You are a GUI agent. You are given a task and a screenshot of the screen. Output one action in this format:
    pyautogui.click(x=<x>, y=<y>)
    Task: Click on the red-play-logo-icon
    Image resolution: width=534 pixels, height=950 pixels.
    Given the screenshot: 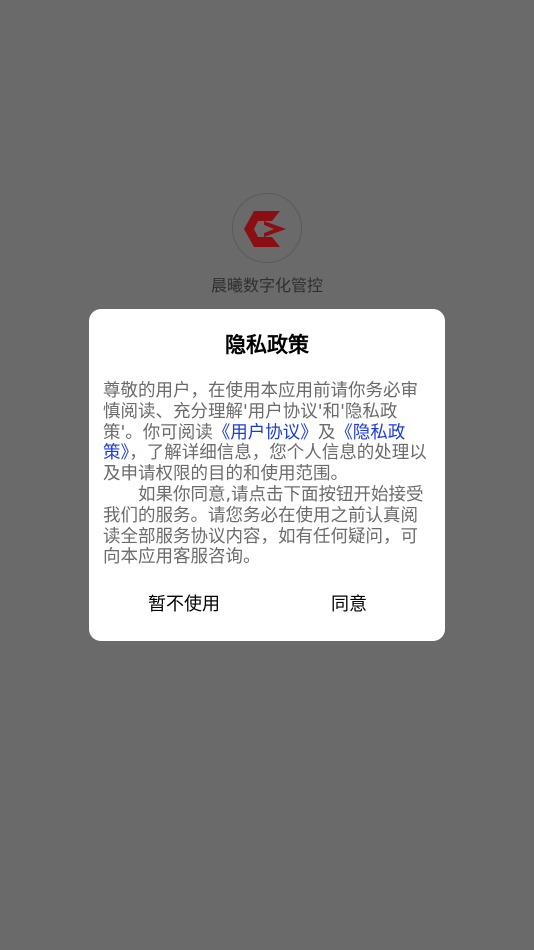 What is the action you would take?
    pyautogui.click(x=265, y=229)
    